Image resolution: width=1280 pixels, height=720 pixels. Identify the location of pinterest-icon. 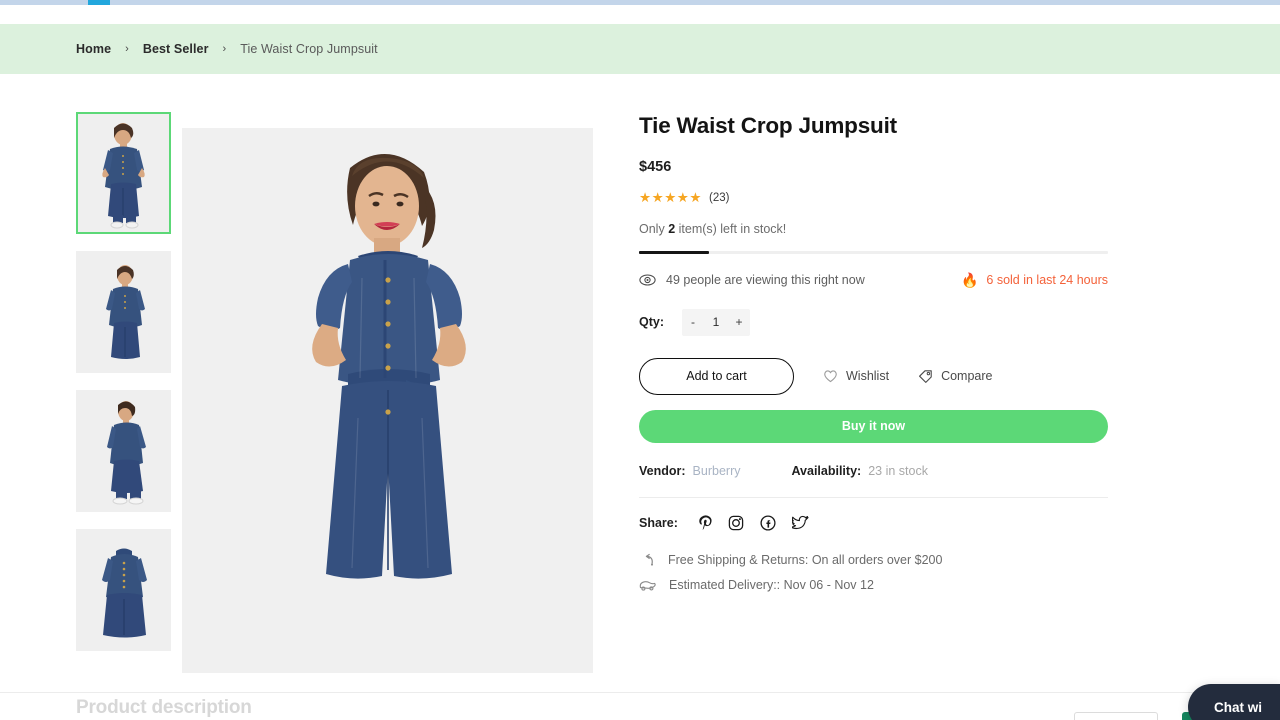
(704, 522).